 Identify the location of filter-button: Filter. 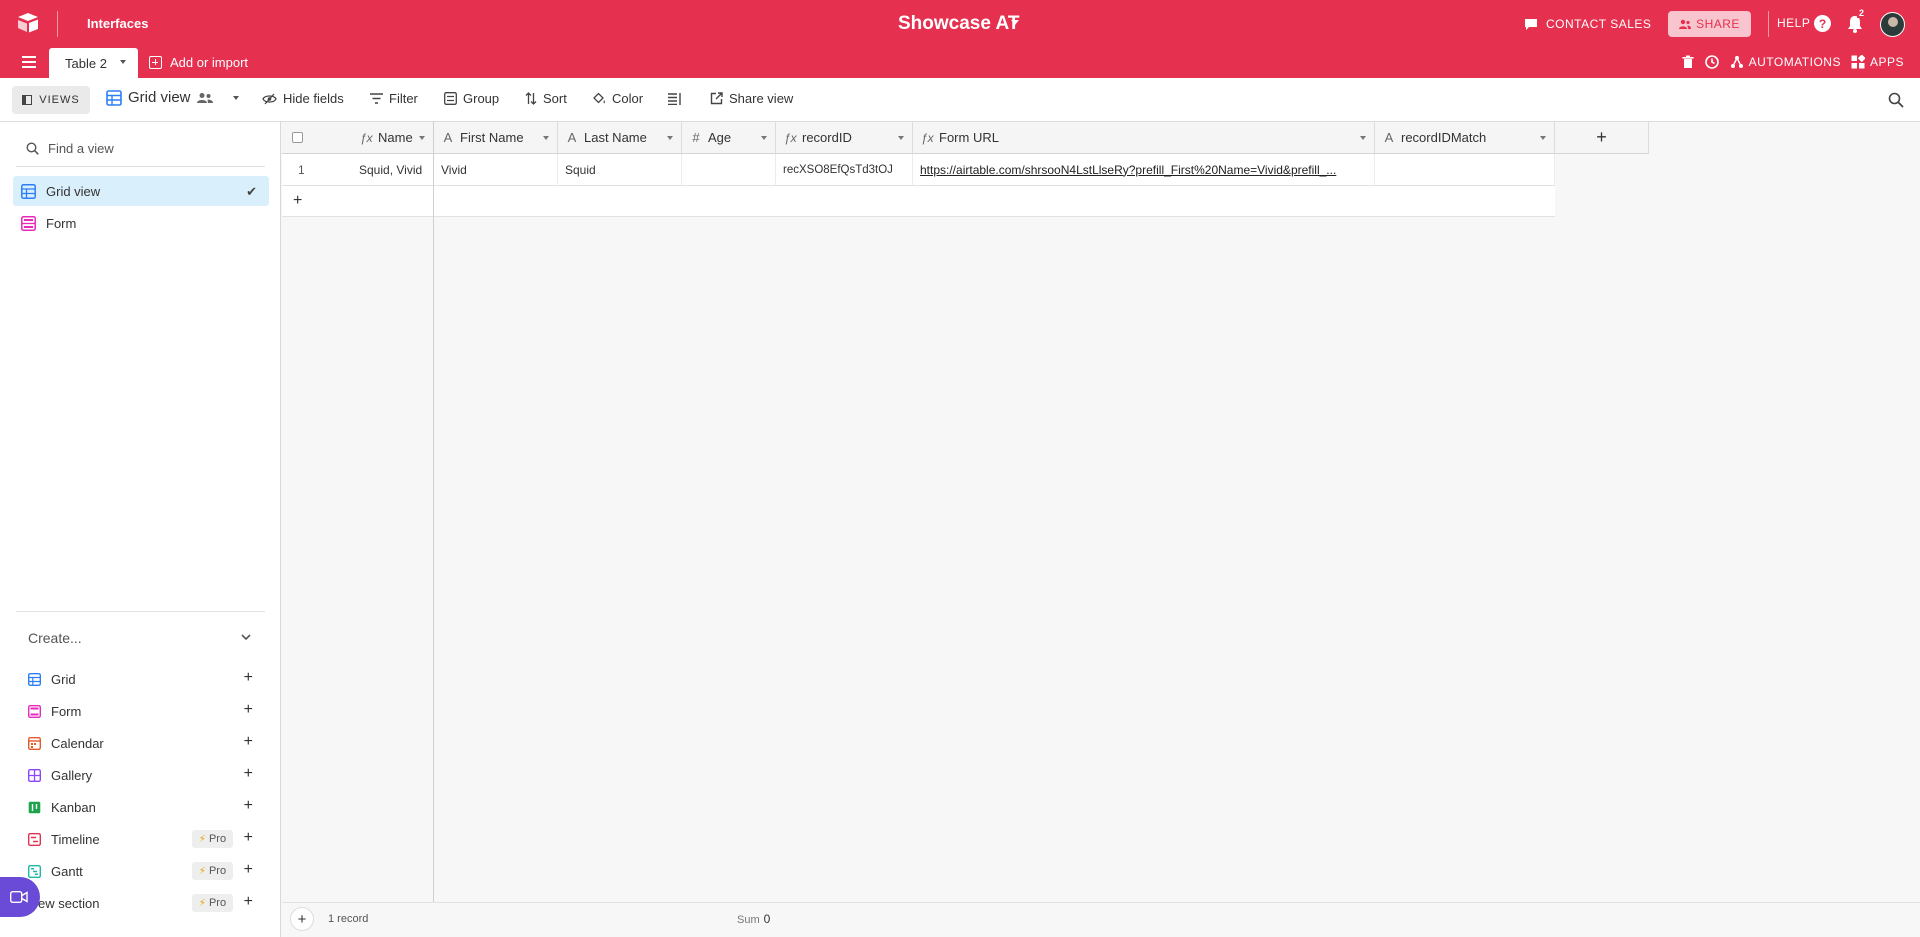
(394, 98).